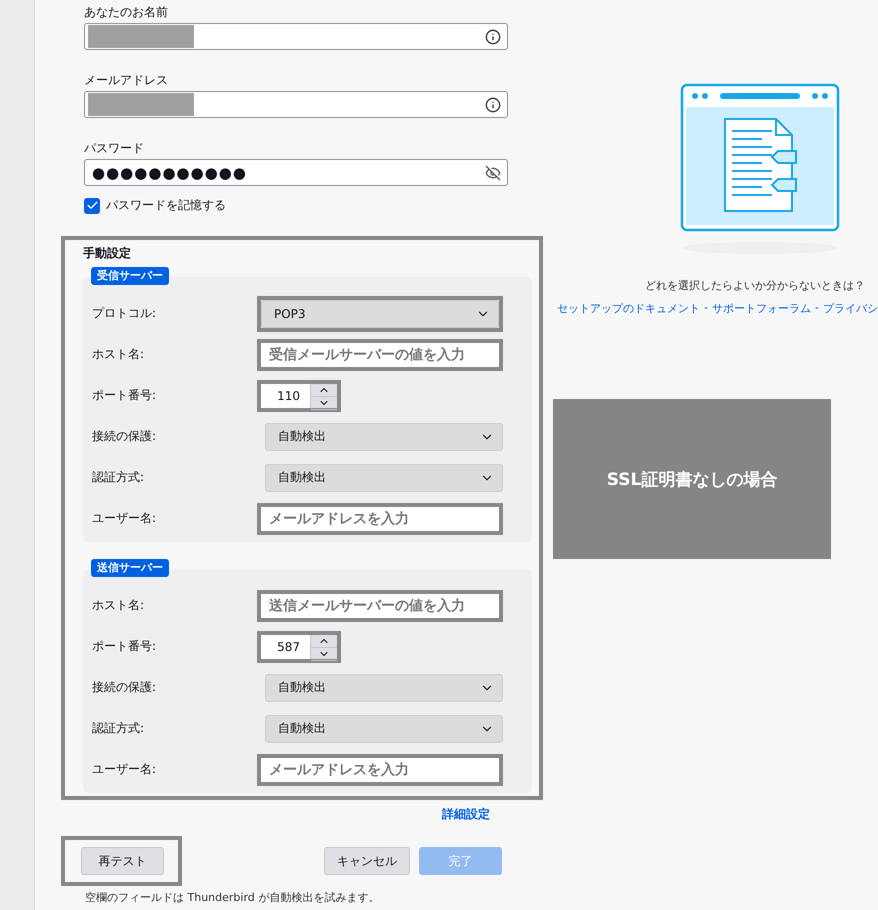  What do you see at coordinates (126, 80) in the screenshot?
I see `field-label: メールアドレス` at bounding box center [126, 80].